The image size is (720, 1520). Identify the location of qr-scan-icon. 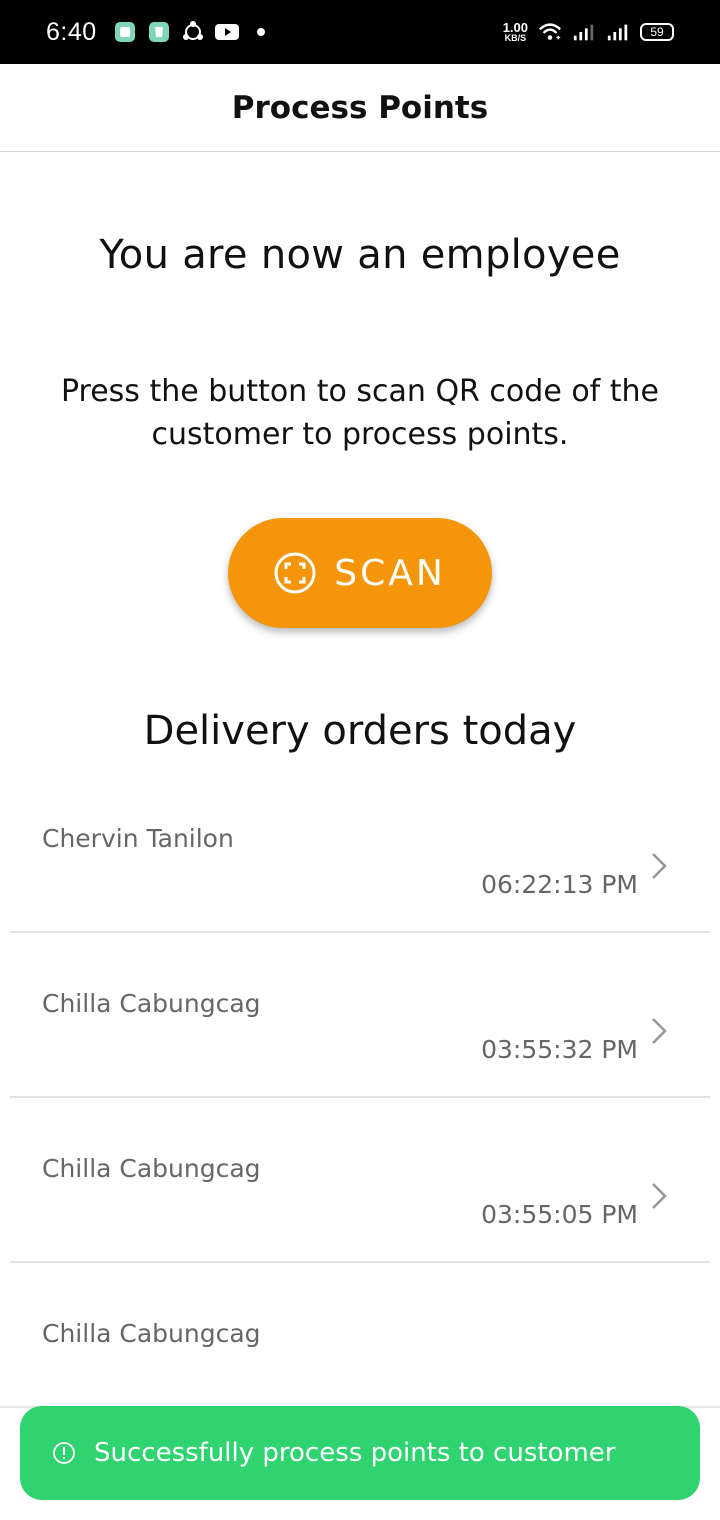
(295, 573).